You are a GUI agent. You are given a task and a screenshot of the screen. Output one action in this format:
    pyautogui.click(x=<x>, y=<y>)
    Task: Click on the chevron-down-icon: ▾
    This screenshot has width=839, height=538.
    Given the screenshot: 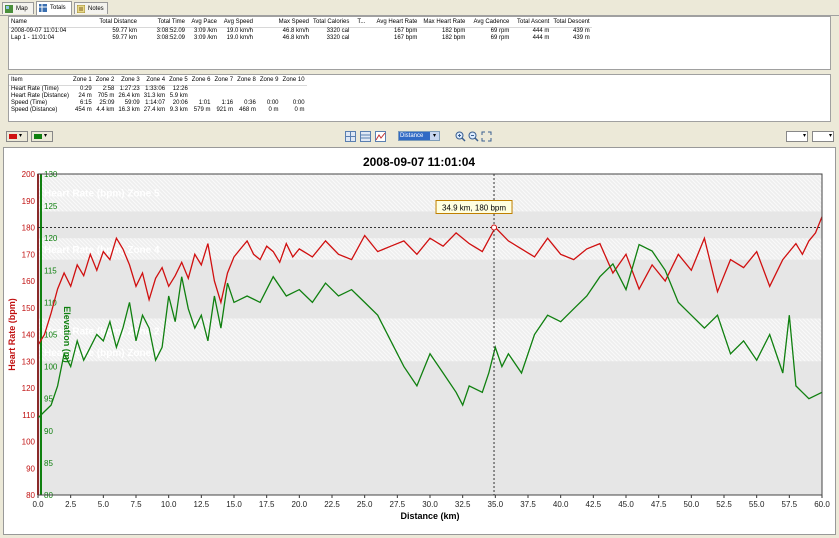 What is the action you would take?
    pyautogui.click(x=804, y=136)
    